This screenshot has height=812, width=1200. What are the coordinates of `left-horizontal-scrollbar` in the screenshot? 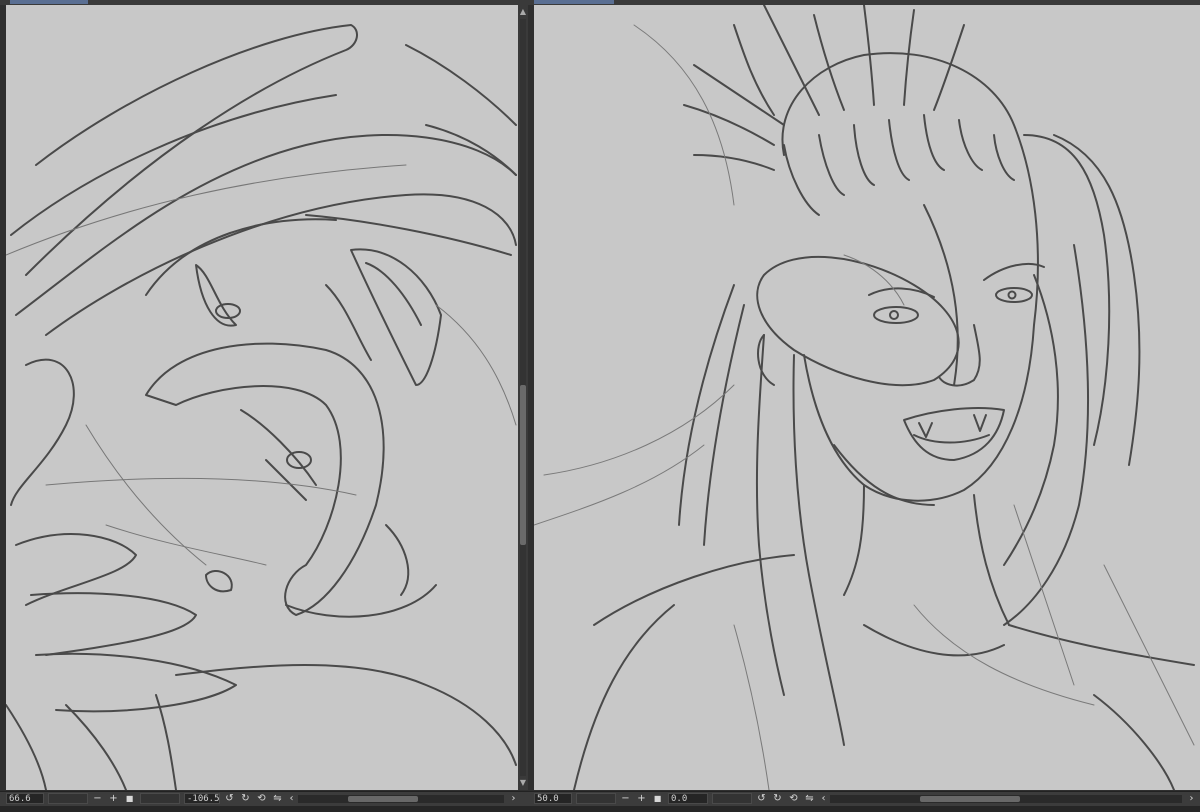 It's located at (401, 799).